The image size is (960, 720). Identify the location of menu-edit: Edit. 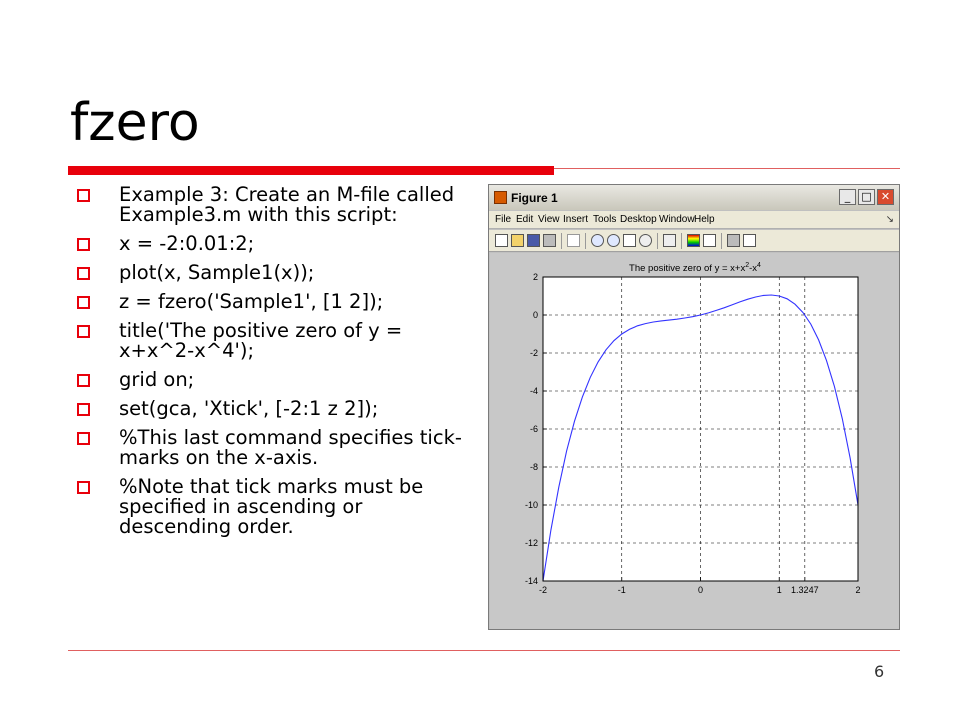
(524, 219).